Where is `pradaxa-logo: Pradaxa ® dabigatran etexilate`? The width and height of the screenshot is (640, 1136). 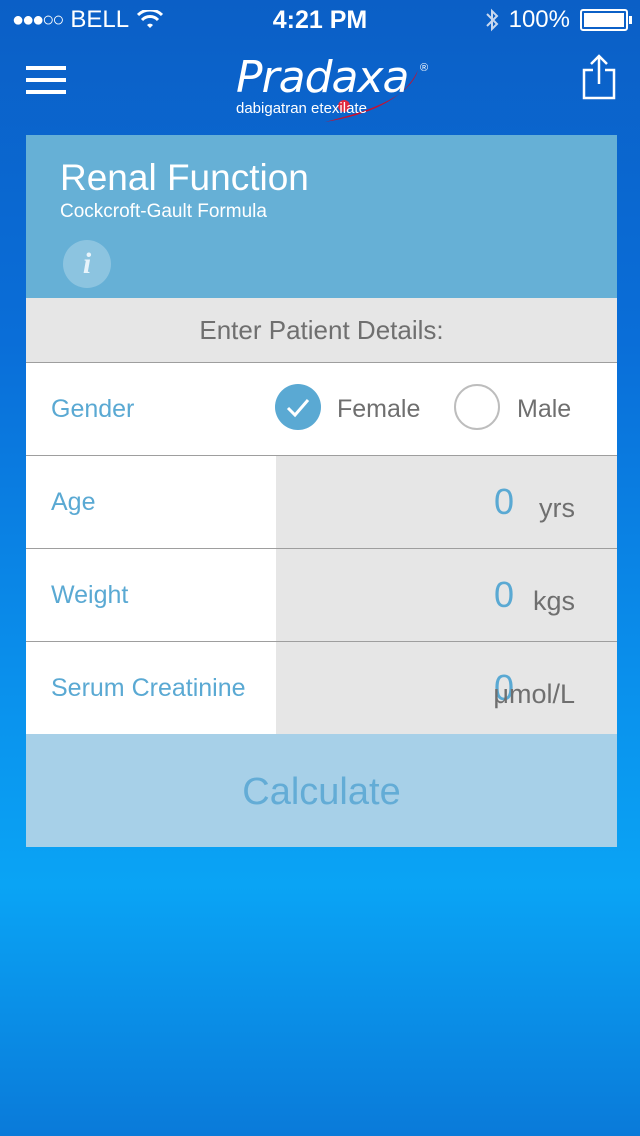 pradaxa-logo: Pradaxa ® dabigatran etexilate is located at coordinates (330, 90).